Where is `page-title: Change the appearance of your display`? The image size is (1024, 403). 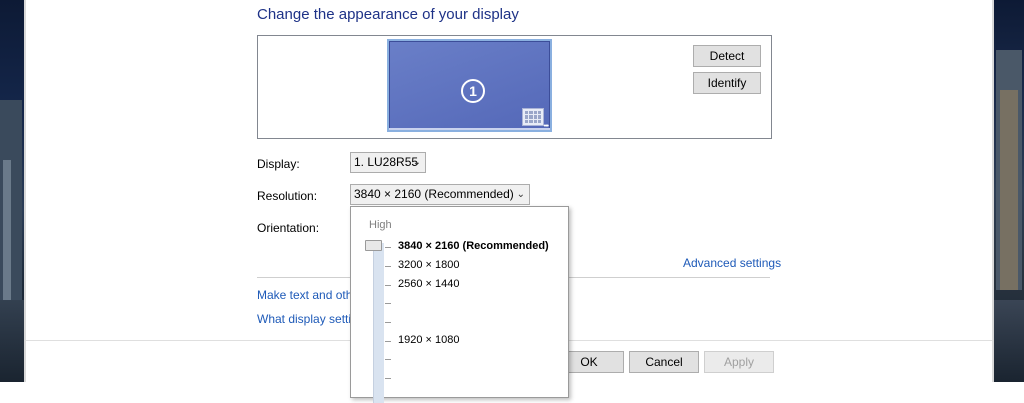
page-title: Change the appearance of your display is located at coordinates (388, 14).